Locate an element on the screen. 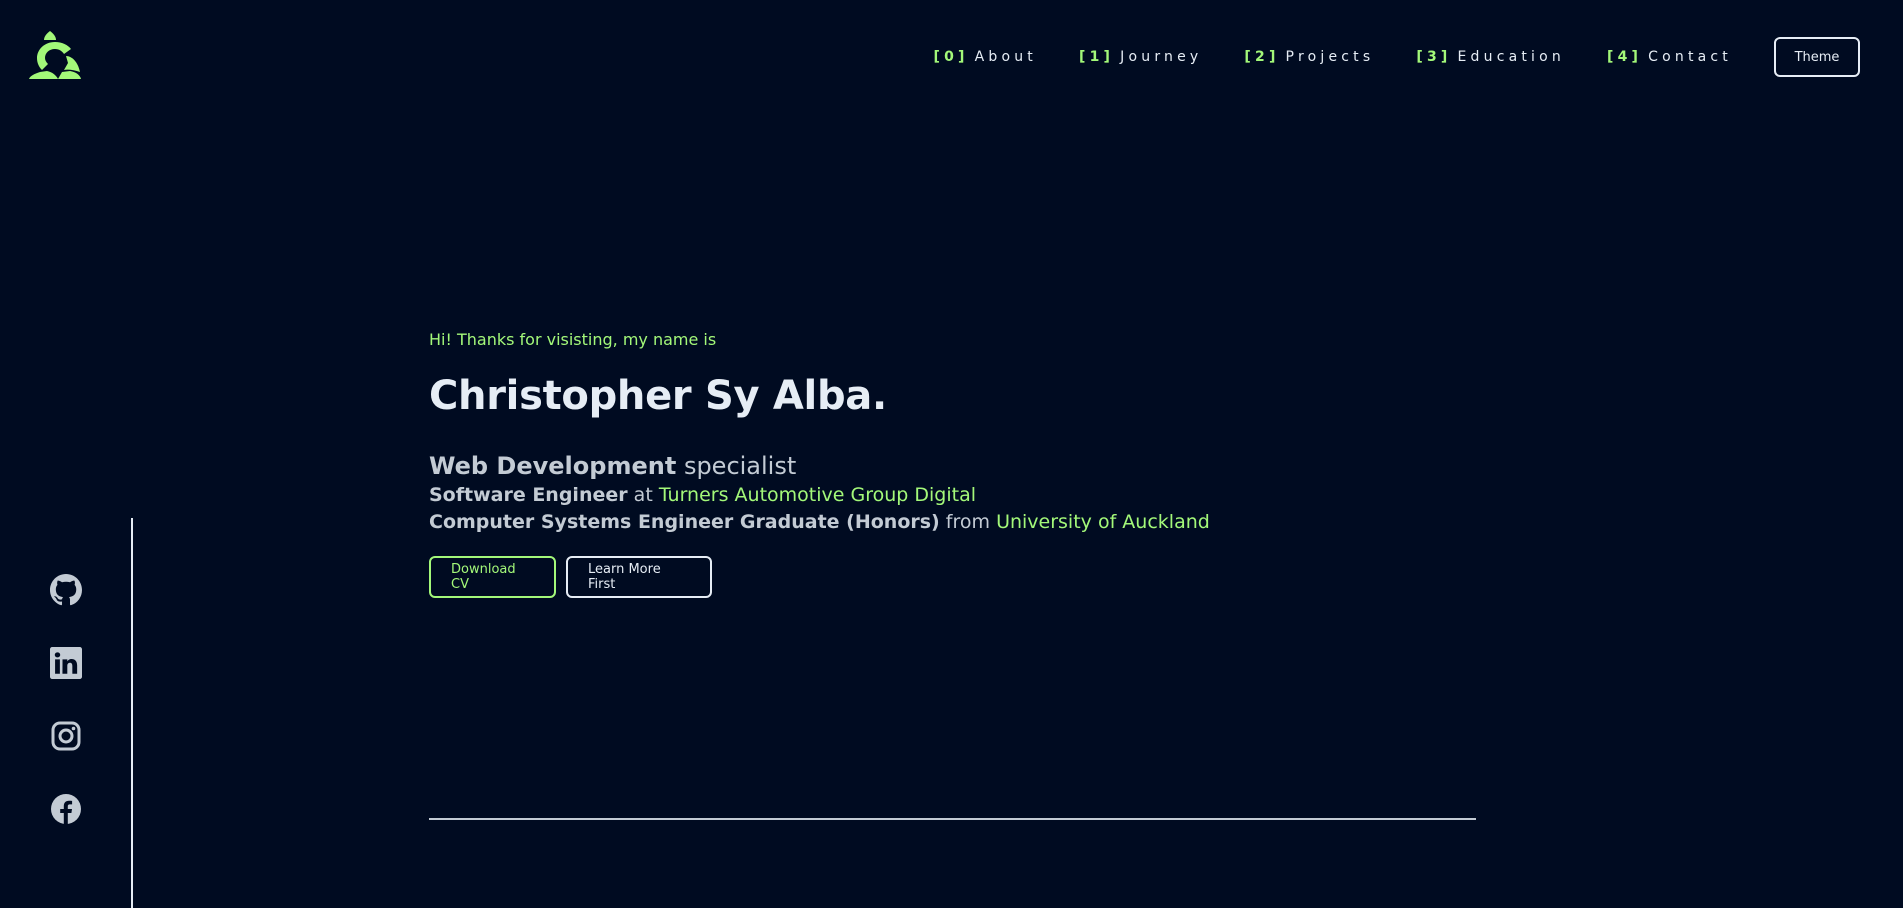 This screenshot has height=908, width=1903. nav-item-number: [3] is located at coordinates (1434, 57).